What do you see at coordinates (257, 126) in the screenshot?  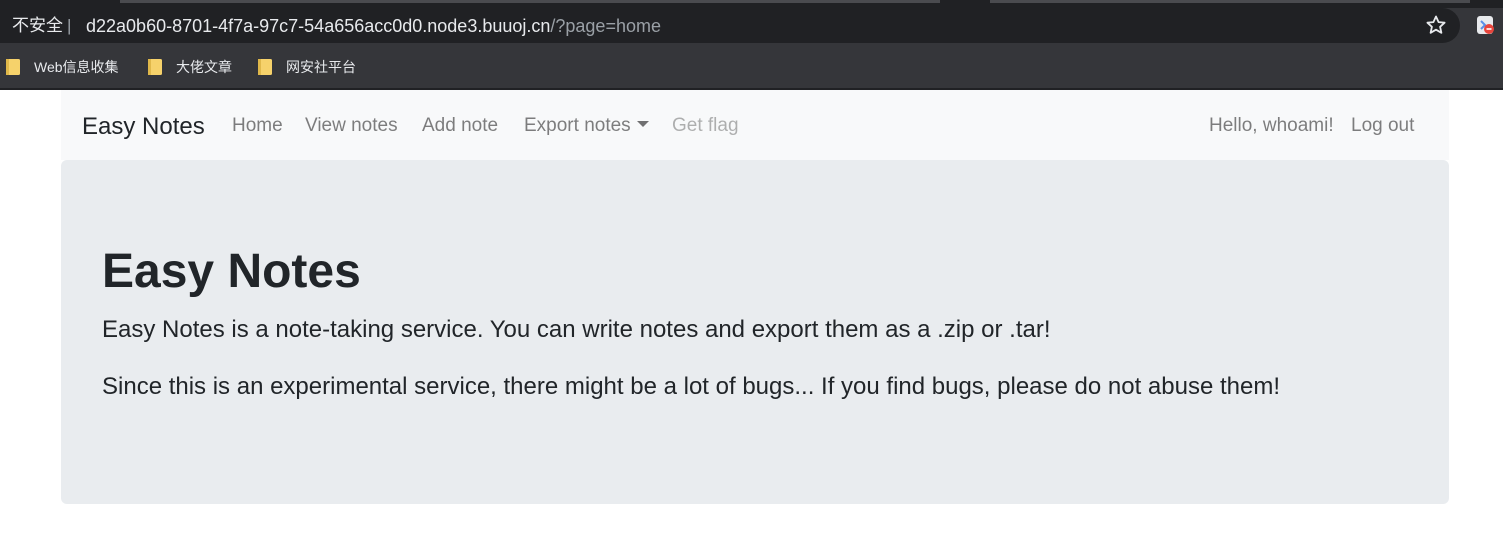 I see `nav-home: Home` at bounding box center [257, 126].